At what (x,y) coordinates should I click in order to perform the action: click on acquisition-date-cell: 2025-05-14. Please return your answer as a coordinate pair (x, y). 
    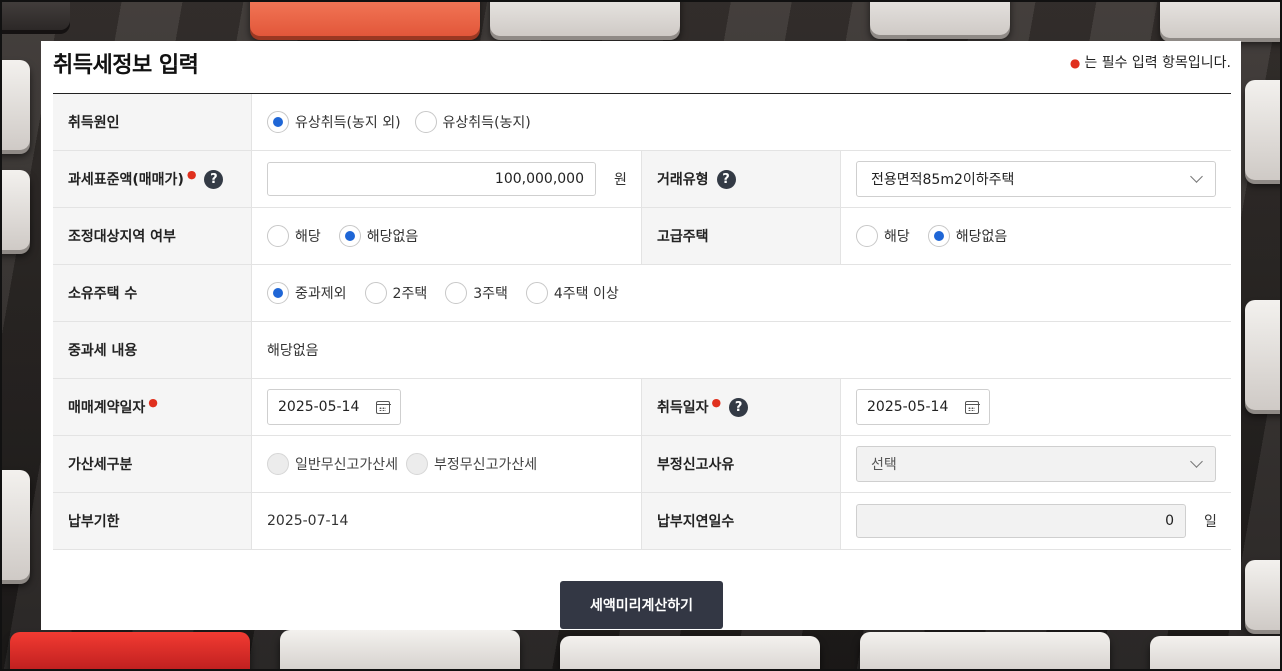
    Looking at the image, I should click on (1036, 407).